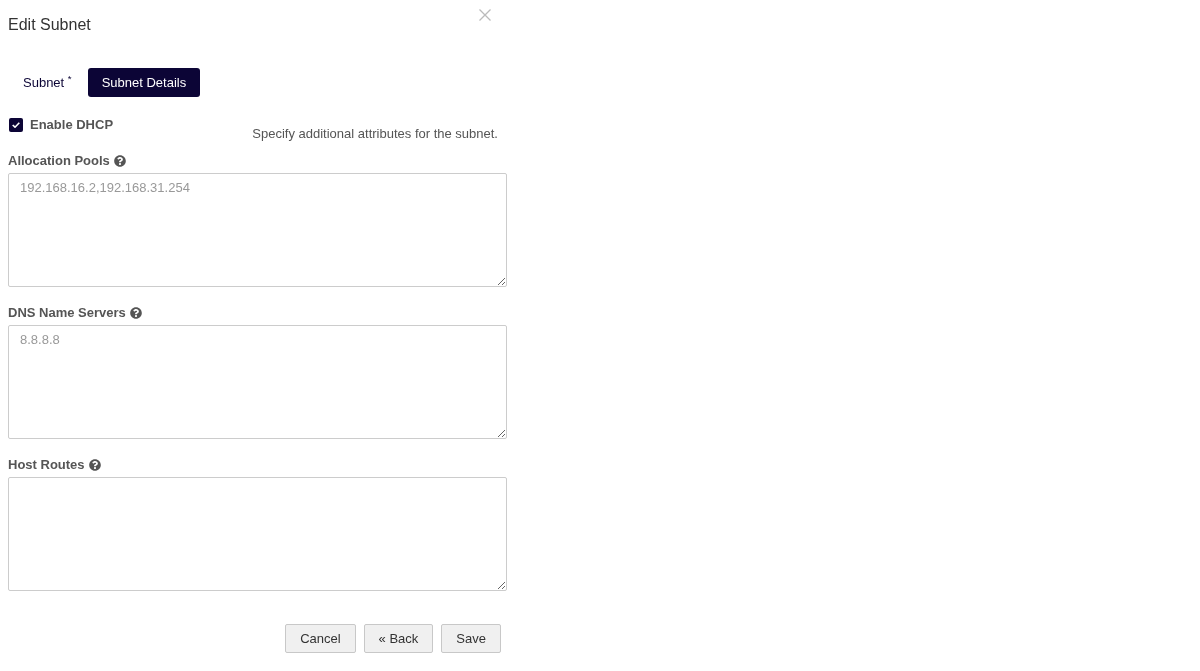 The image size is (1200, 671). I want to click on checkbox, so click(16, 125).